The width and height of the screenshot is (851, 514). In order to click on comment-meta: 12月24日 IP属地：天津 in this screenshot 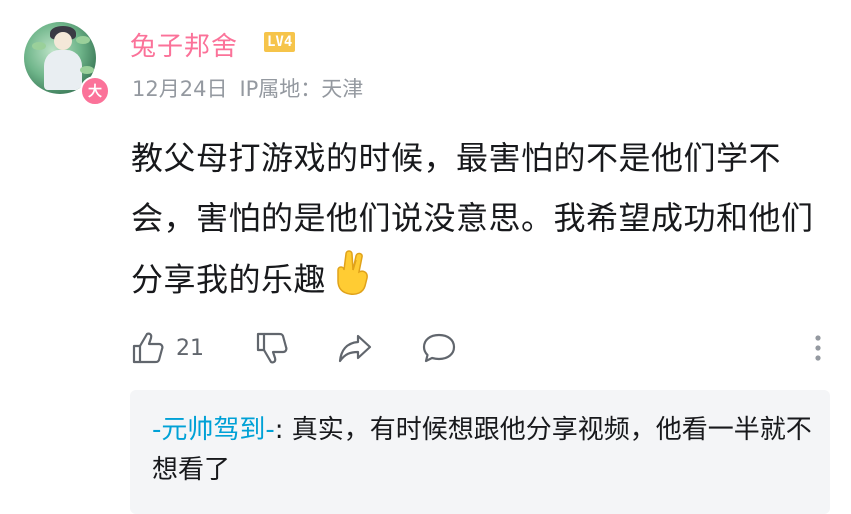, I will do `click(247, 88)`.